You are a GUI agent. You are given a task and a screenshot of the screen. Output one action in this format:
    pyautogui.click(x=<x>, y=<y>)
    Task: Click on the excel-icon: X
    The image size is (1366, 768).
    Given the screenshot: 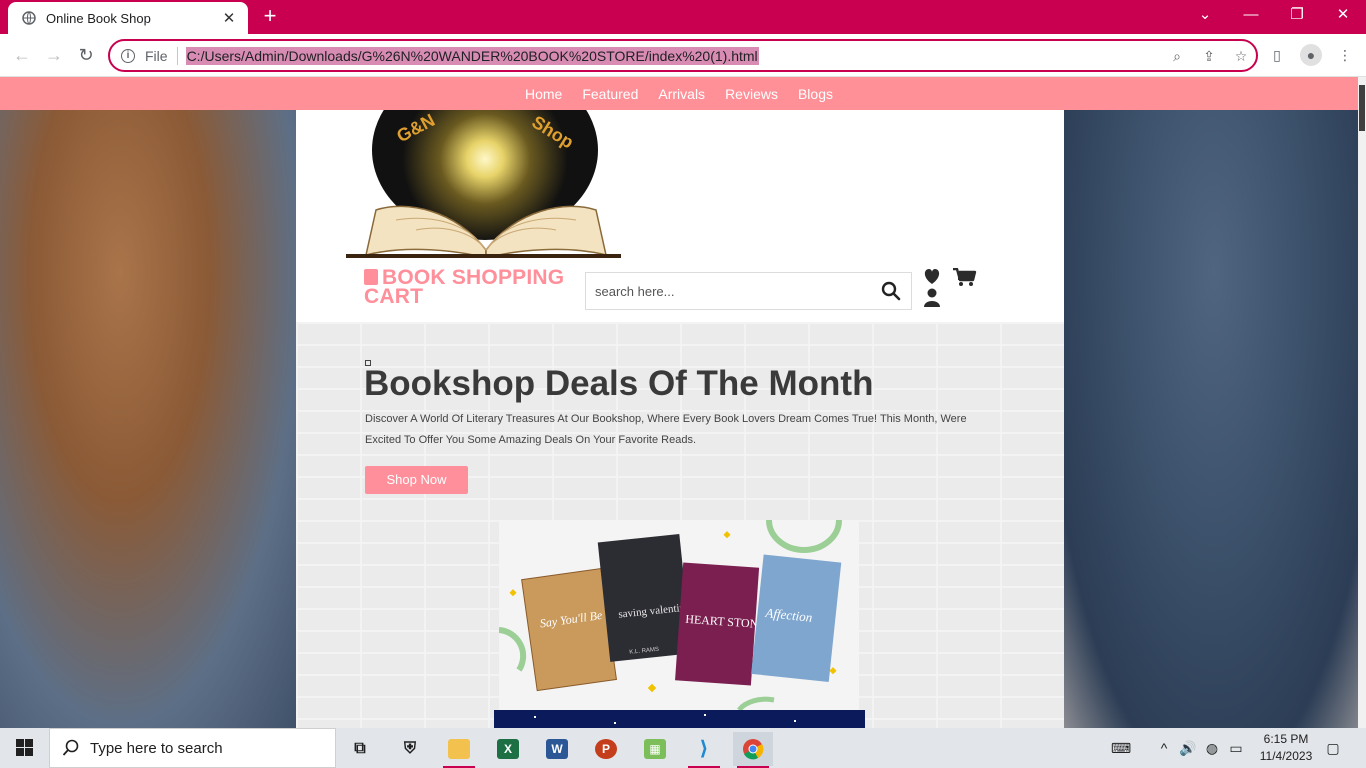 What is the action you would take?
    pyautogui.click(x=508, y=749)
    